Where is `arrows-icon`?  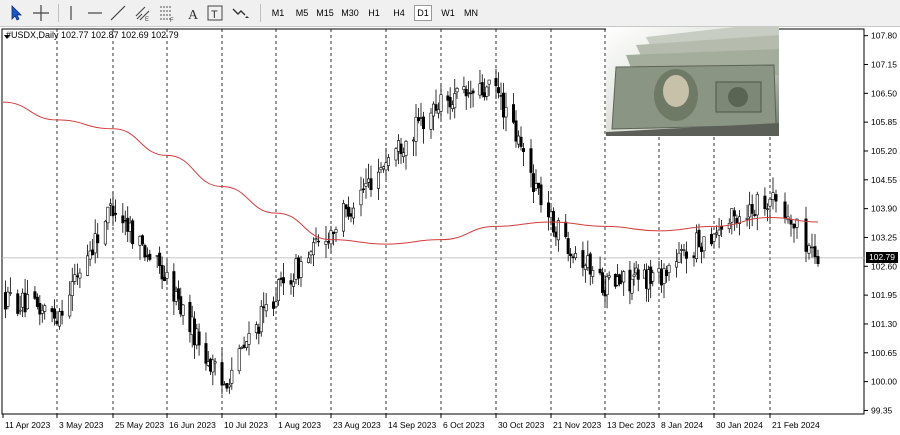 arrows-icon is located at coordinates (240, 13).